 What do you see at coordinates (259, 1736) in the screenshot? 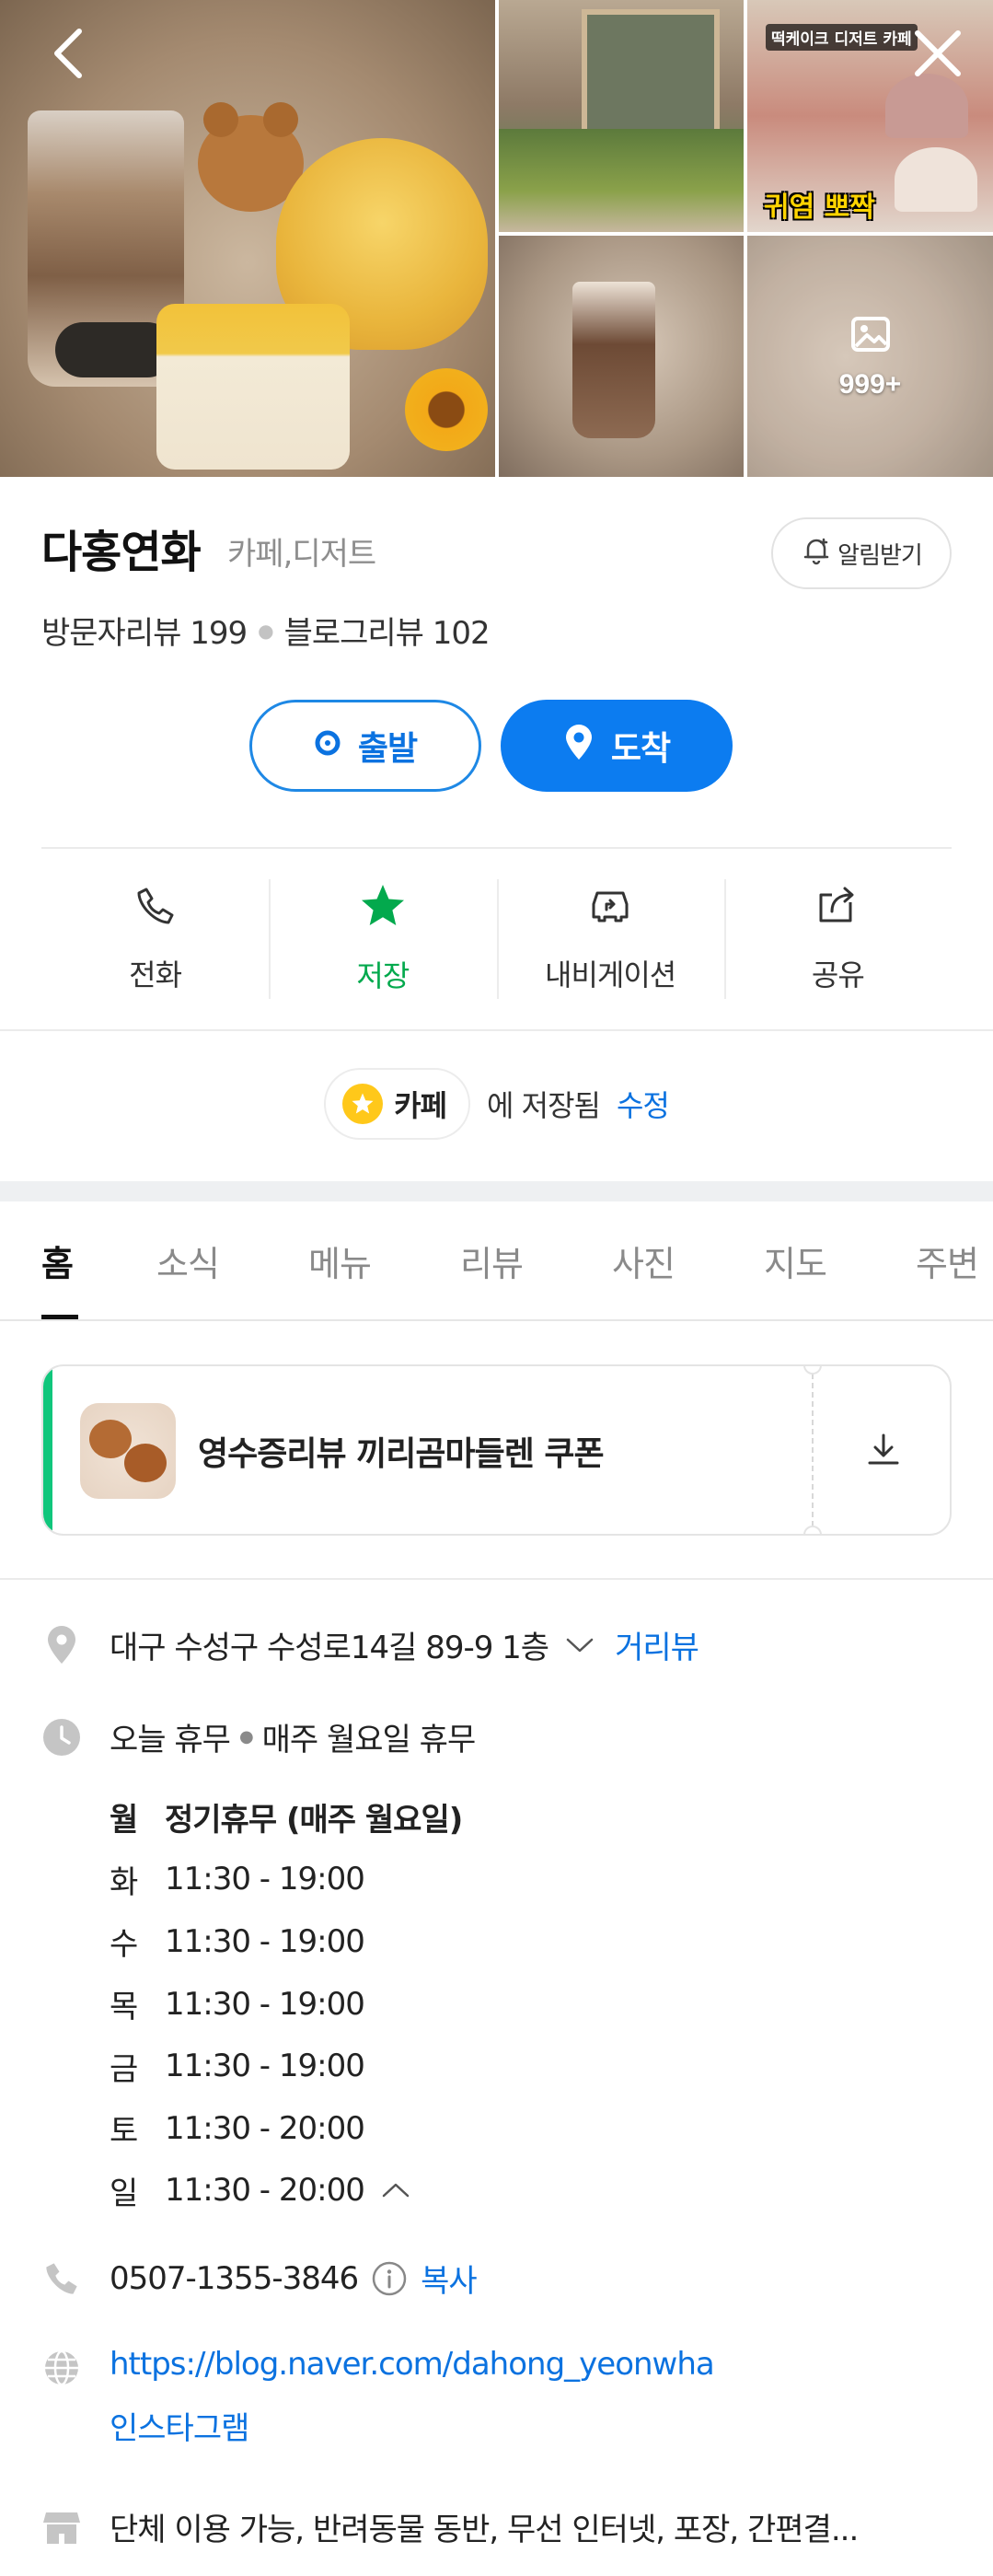
I see `business-hours-row: 오늘 휴무 ● 매주 월요일 휴무` at bounding box center [259, 1736].